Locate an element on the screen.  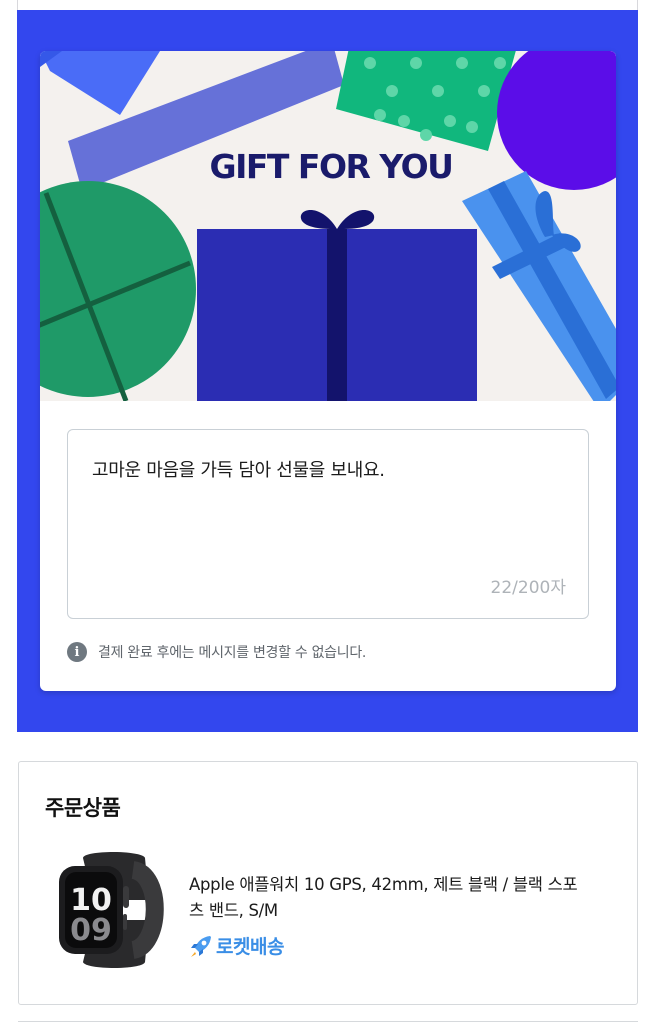
gift-message-input: 고마운 마음을 가득 담아 선물을 보내요. 22/200자 is located at coordinates (328, 524).